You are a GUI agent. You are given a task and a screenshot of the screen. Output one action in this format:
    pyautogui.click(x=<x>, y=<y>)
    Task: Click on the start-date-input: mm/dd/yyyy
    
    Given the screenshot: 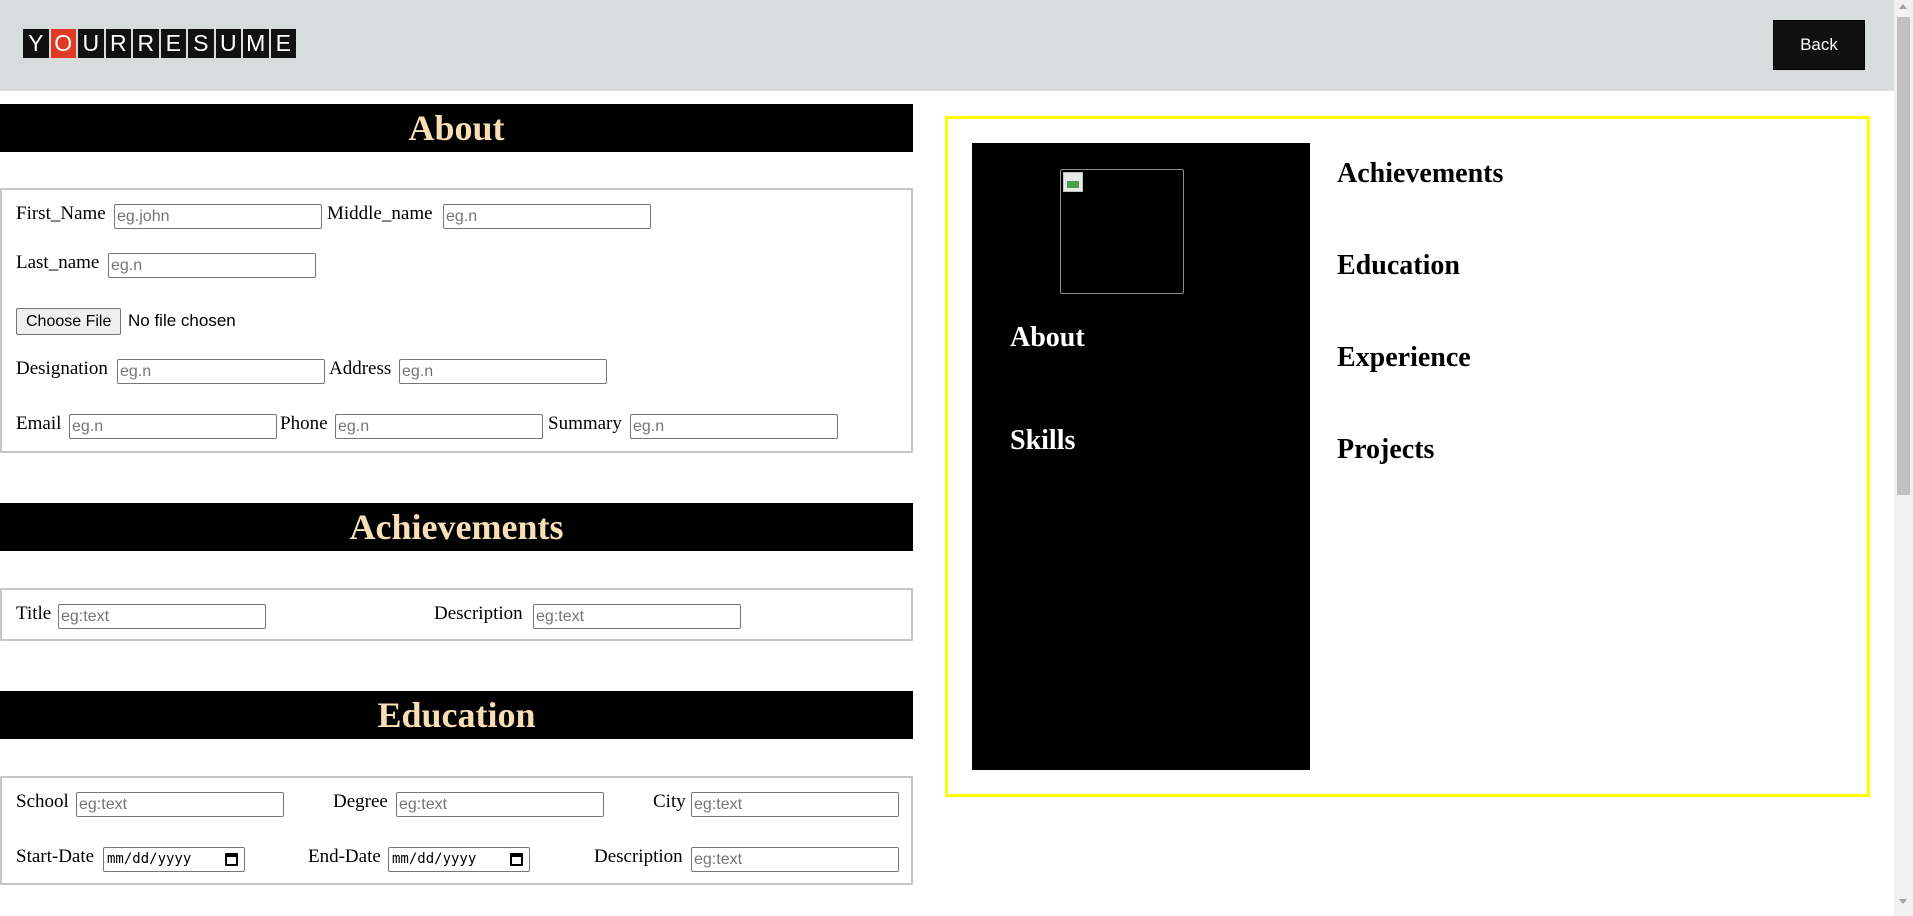 What is the action you would take?
    pyautogui.click(x=174, y=859)
    